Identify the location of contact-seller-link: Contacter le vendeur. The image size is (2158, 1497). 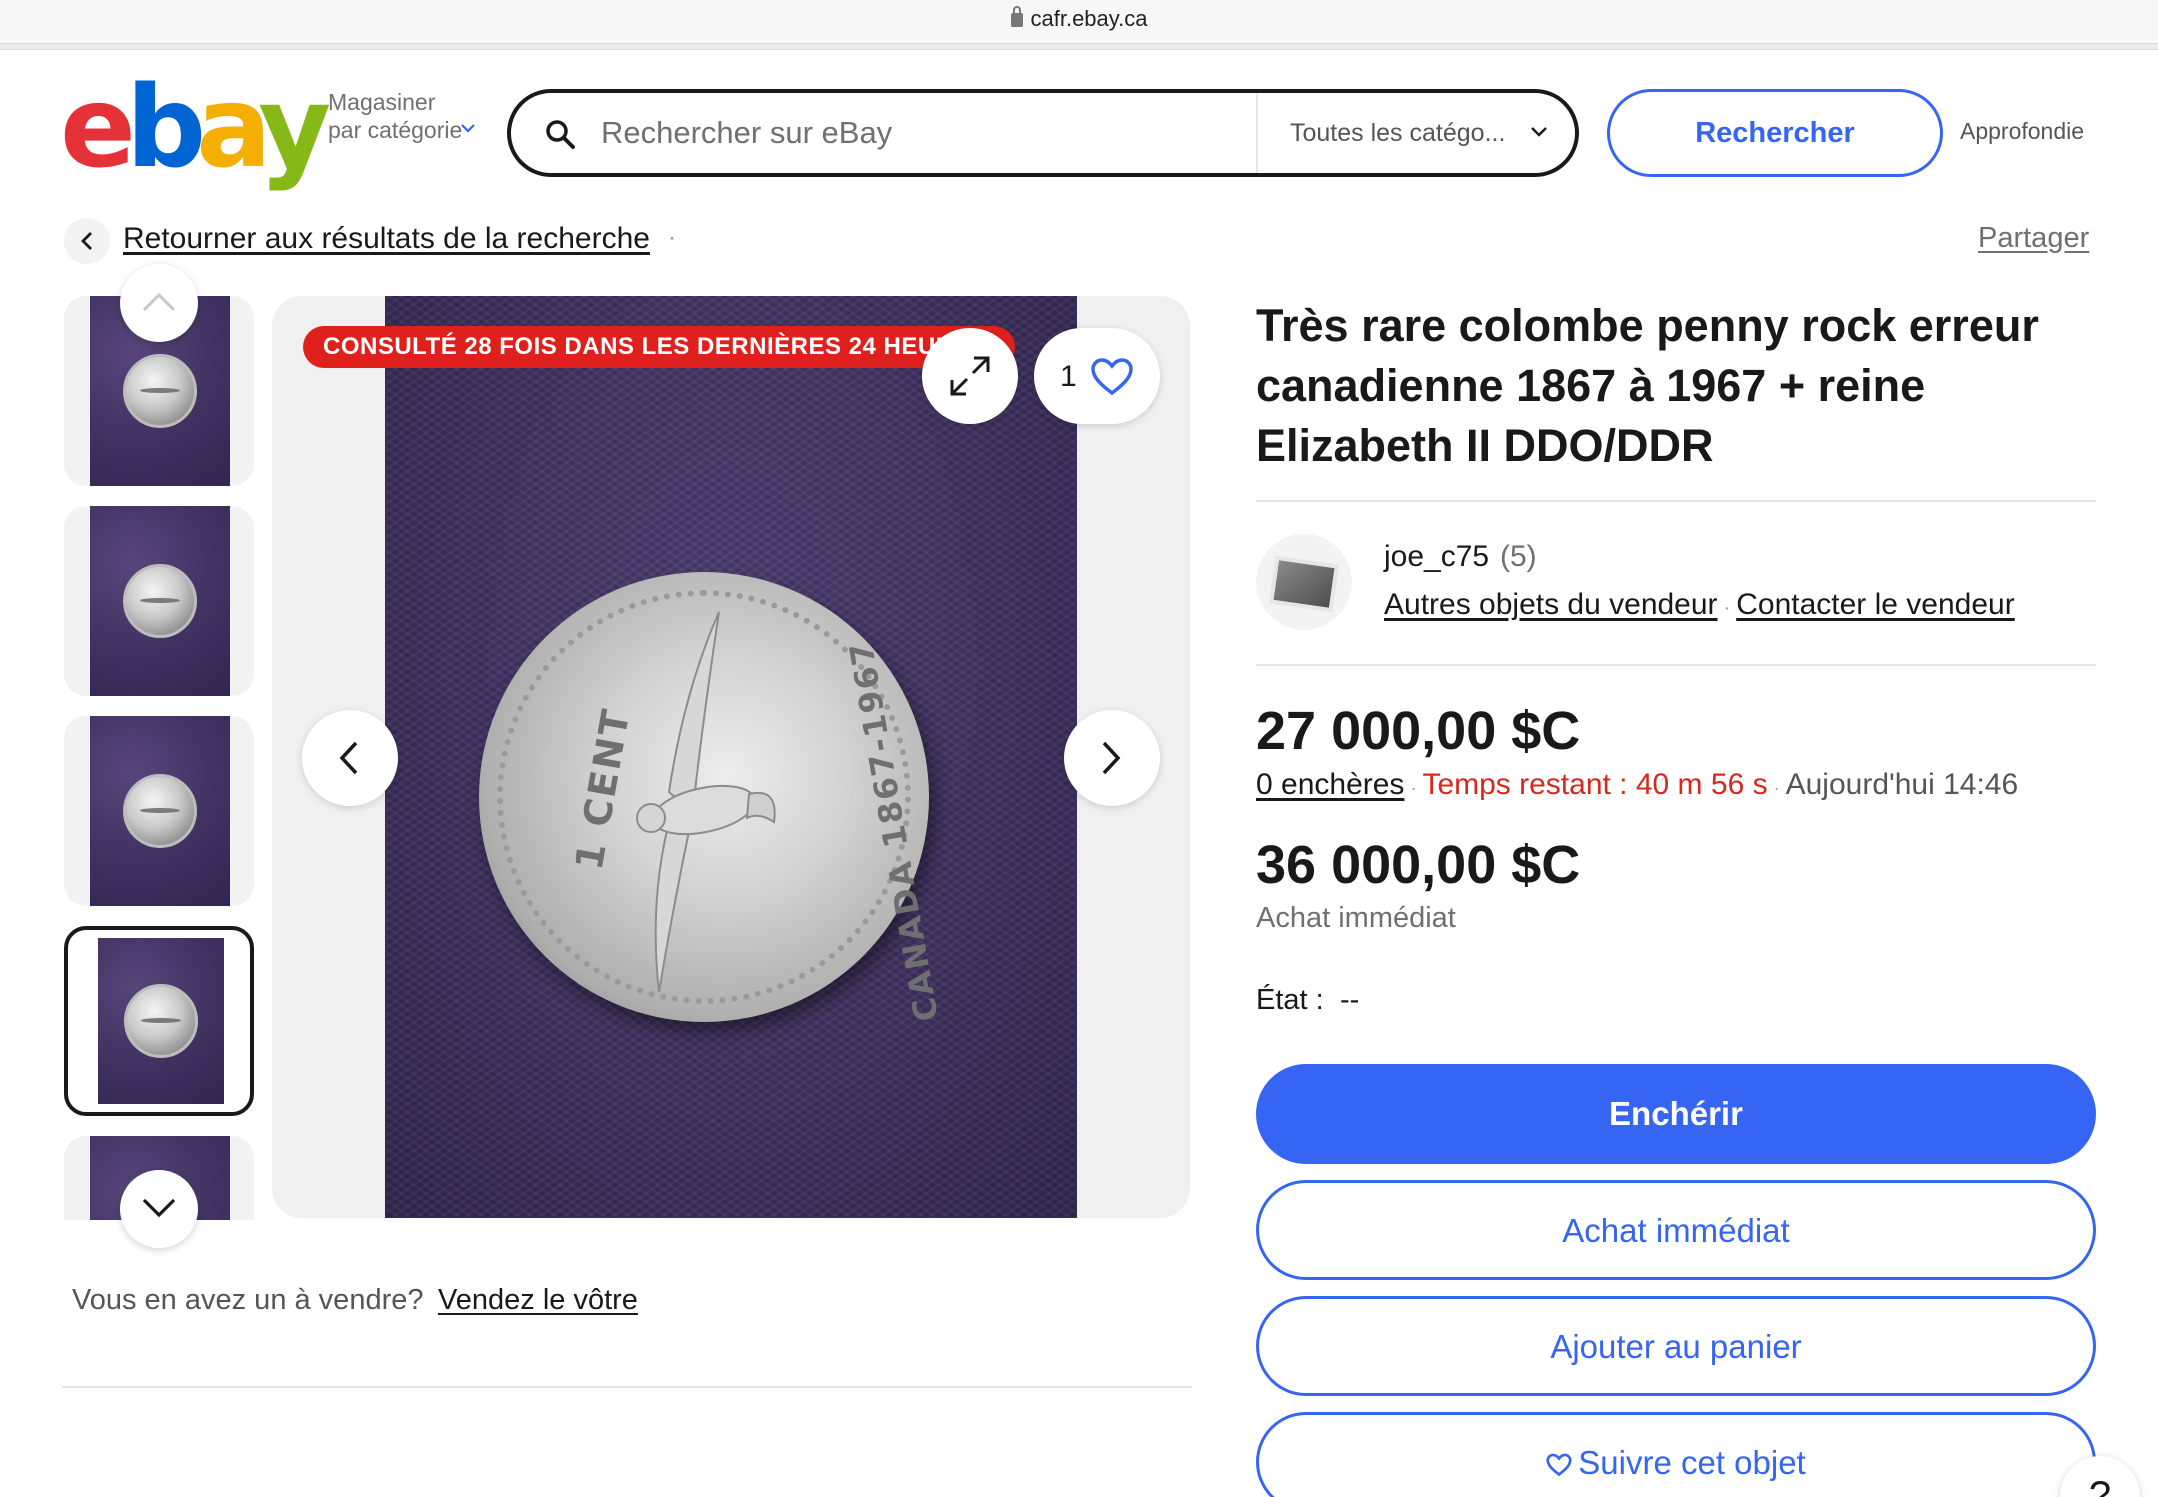
(1875, 604).